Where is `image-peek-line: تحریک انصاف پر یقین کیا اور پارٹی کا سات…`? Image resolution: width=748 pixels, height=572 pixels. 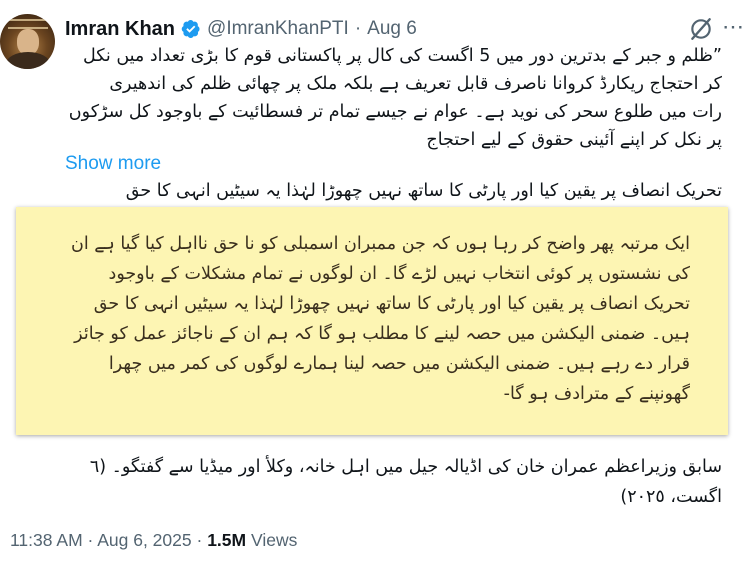
image-peek-line: تحریک انصاف پر یقین کیا اور پارٹی کا سات… is located at coordinates (423, 191).